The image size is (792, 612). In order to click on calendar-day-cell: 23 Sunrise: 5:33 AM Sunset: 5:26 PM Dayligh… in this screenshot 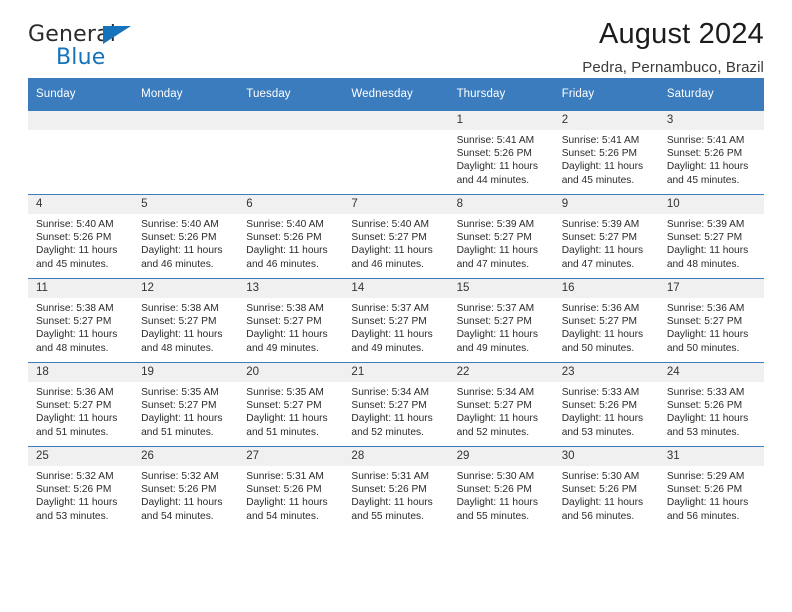, I will do `click(606, 404)`.